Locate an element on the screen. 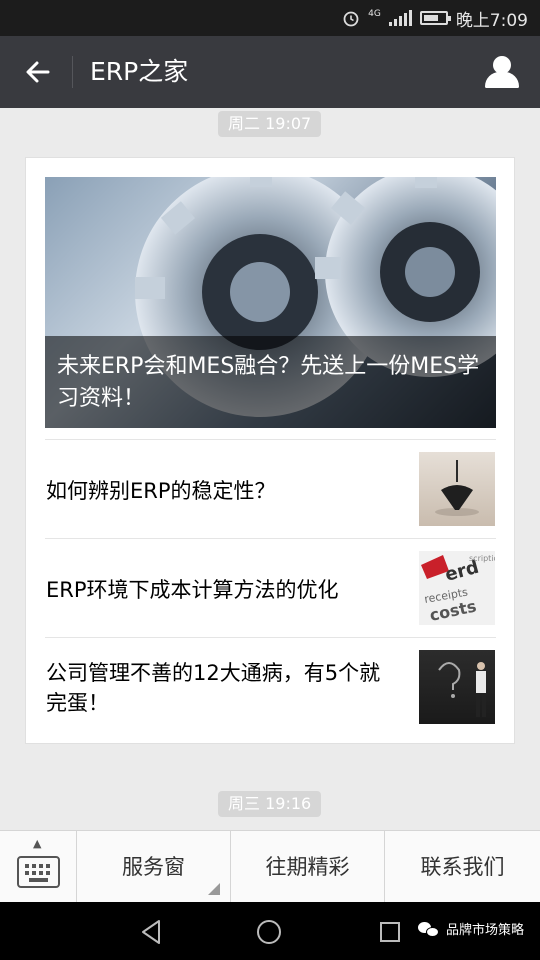  article-thumbnail: erd receipts costs scriptio is located at coordinates (457, 588).